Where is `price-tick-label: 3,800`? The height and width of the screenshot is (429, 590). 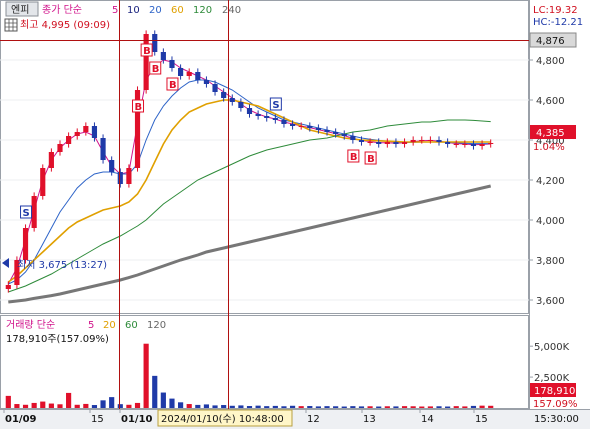 price-tick-label: 3,800 is located at coordinates (550, 261).